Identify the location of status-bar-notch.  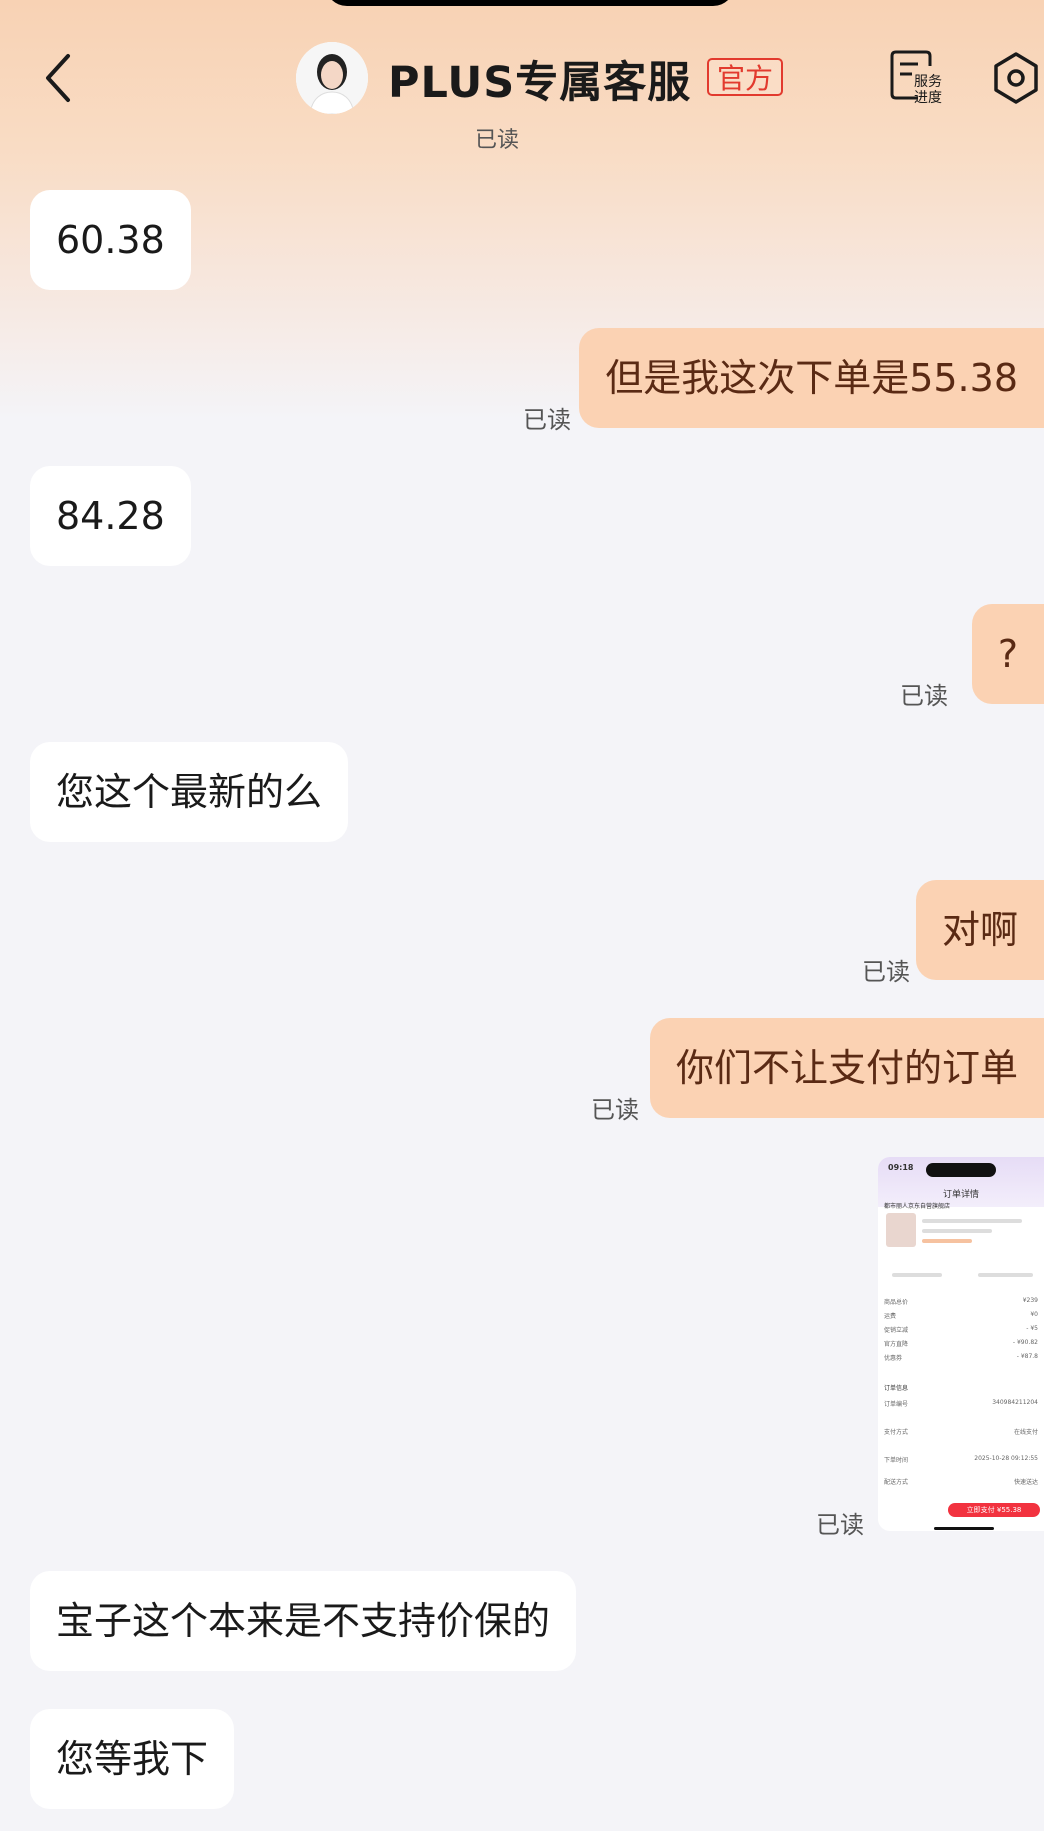
(530, 3).